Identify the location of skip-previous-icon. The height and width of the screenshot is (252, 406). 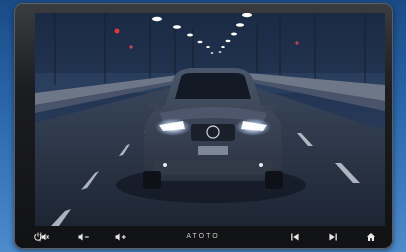
(295, 237).